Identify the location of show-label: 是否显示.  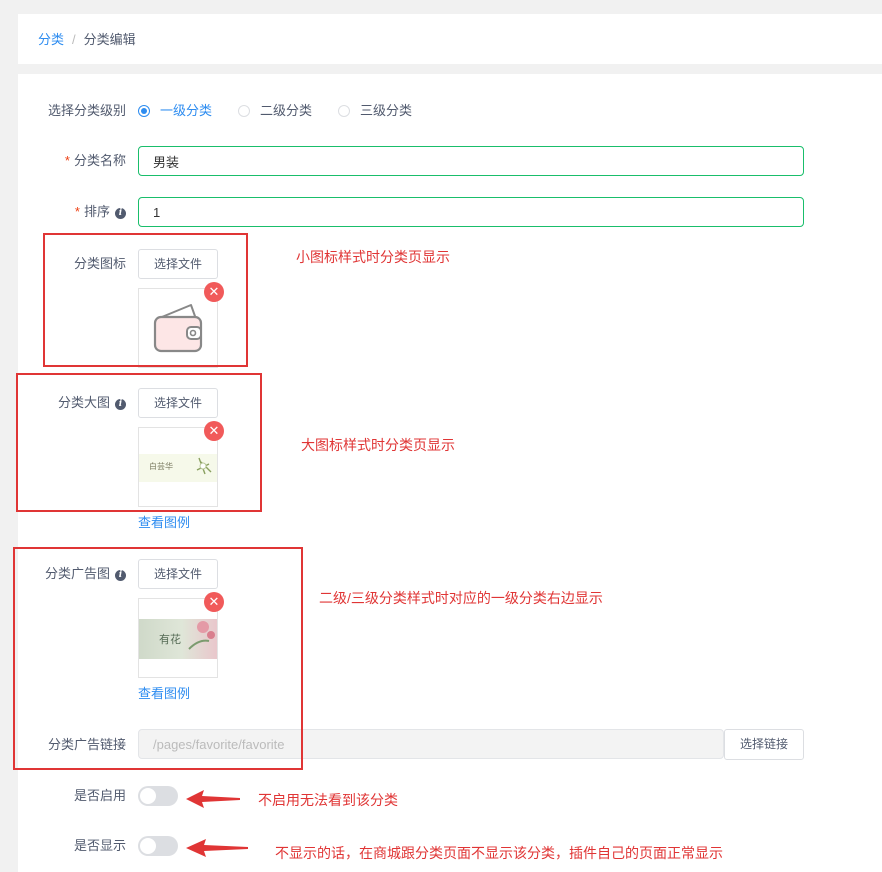
(99, 845).